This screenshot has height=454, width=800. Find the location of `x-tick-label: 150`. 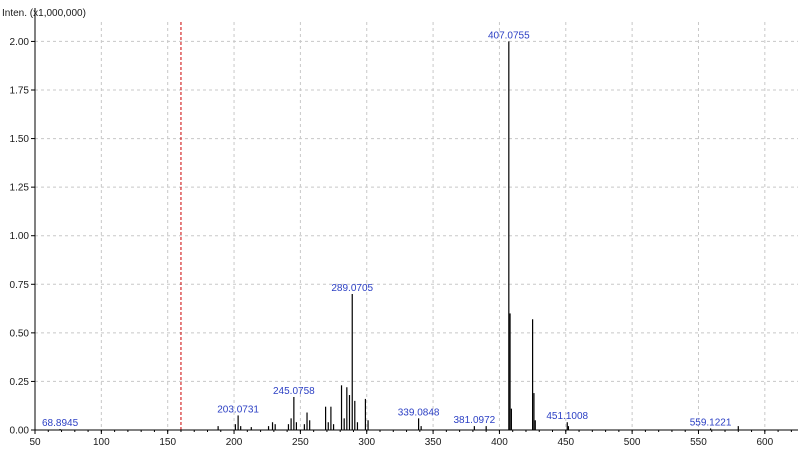

x-tick-label: 150 is located at coordinates (167, 442).